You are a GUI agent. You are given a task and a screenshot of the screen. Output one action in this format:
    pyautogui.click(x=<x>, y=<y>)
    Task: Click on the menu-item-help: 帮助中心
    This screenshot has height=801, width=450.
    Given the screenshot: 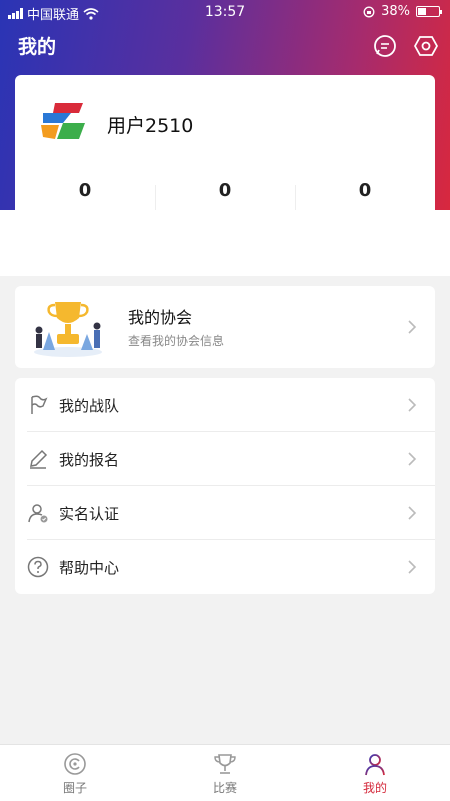 What is the action you would take?
    pyautogui.click(x=225, y=567)
    